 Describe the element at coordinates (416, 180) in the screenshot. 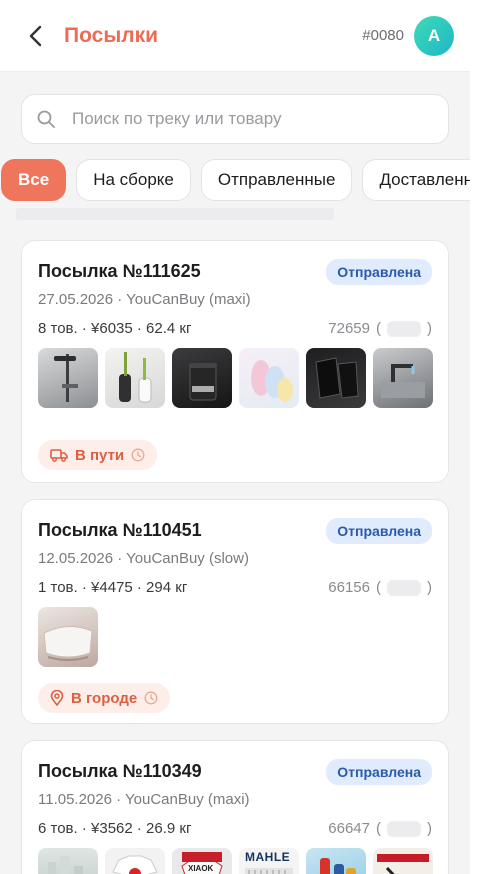

I see `filter-chip-delivered: Доставленные` at that location.